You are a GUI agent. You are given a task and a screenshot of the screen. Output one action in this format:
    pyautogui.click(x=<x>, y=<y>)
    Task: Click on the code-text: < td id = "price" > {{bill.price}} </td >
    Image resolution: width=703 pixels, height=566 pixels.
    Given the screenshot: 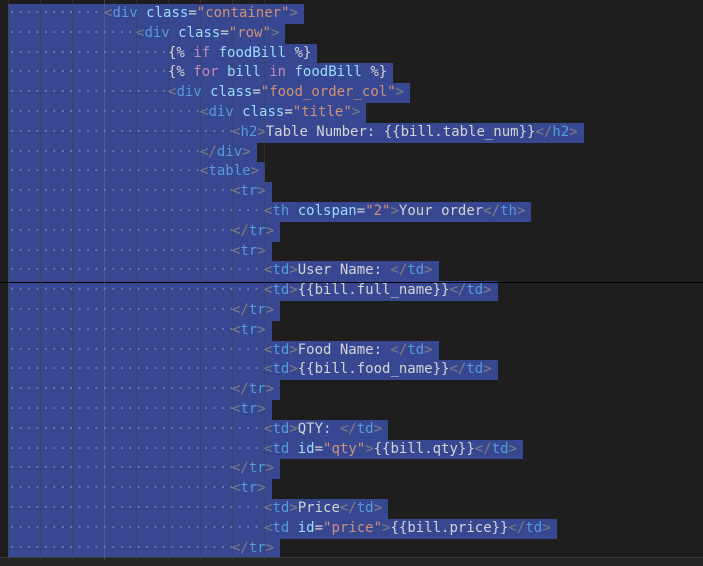 What is the action you would take?
    pyautogui.click(x=407, y=529)
    